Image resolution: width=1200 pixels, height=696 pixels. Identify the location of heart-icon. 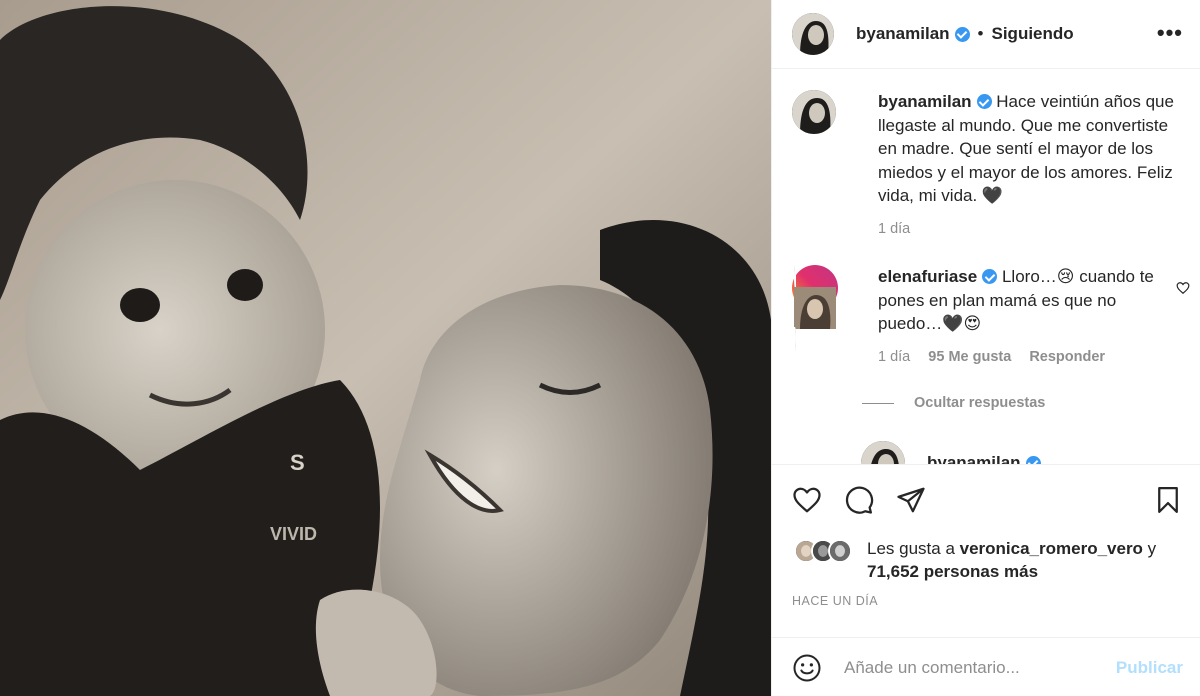
(807, 500).